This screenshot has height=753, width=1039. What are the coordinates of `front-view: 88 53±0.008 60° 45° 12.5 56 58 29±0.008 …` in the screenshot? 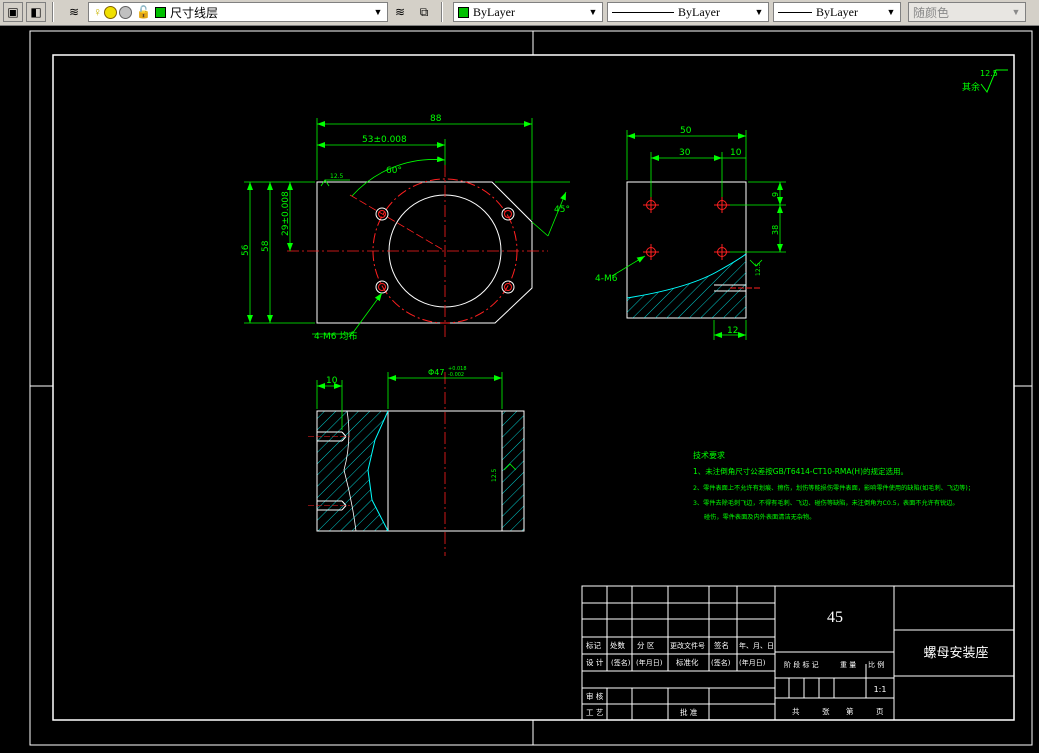 It's located at (405, 228).